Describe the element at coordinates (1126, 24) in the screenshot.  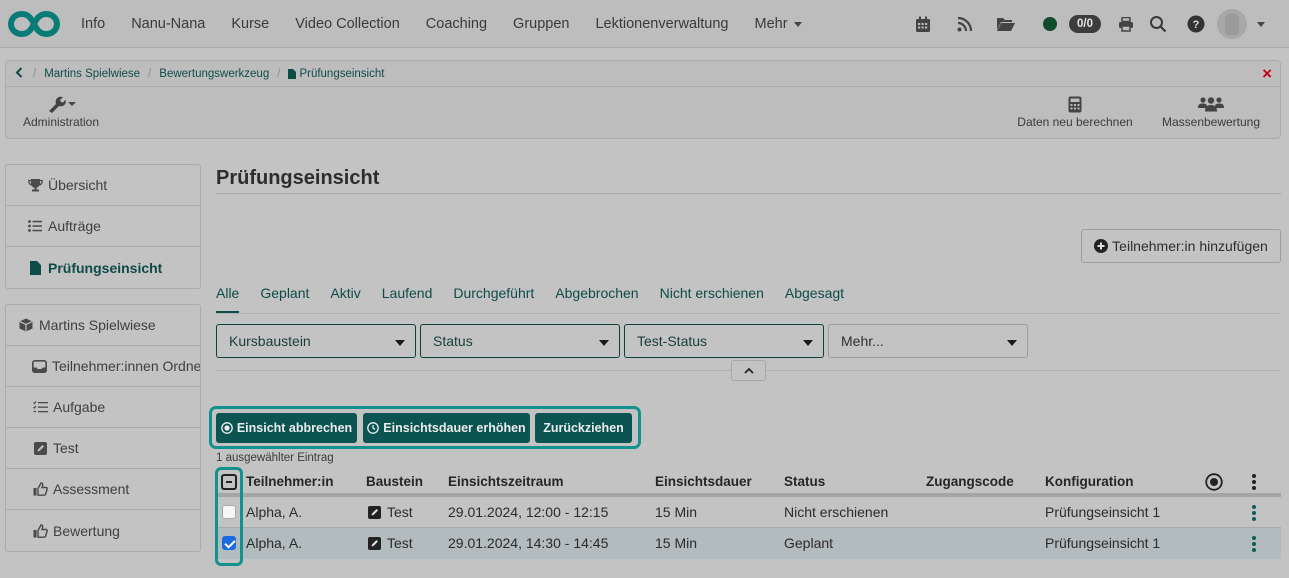
I see `print-icon` at that location.